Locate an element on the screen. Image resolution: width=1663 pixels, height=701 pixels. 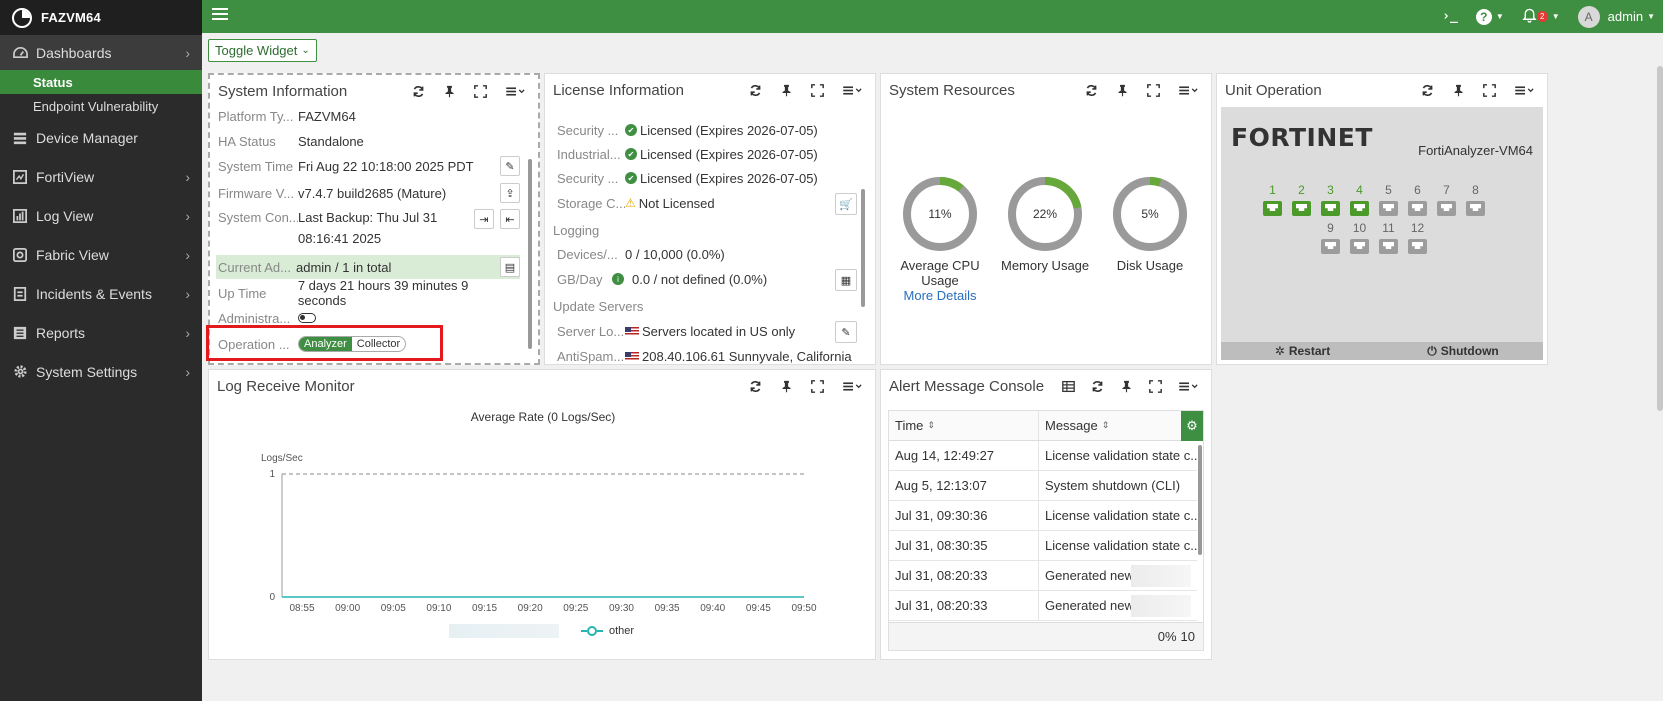
restore-button: ⇤ is located at coordinates (510, 219).